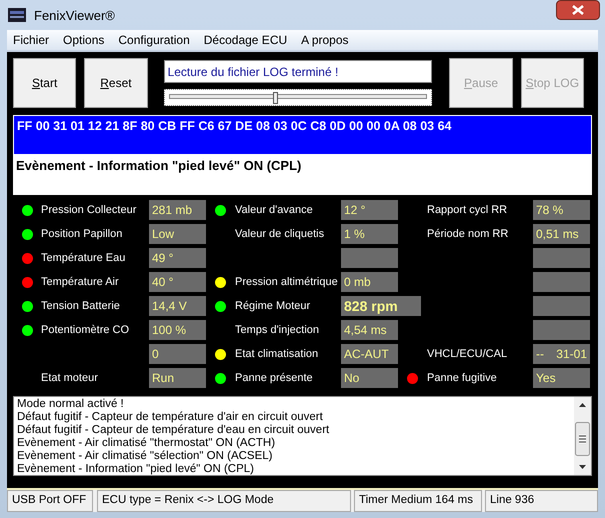 The width and height of the screenshot is (605, 518). I want to click on window-title: FenixViewer®, so click(74, 15).